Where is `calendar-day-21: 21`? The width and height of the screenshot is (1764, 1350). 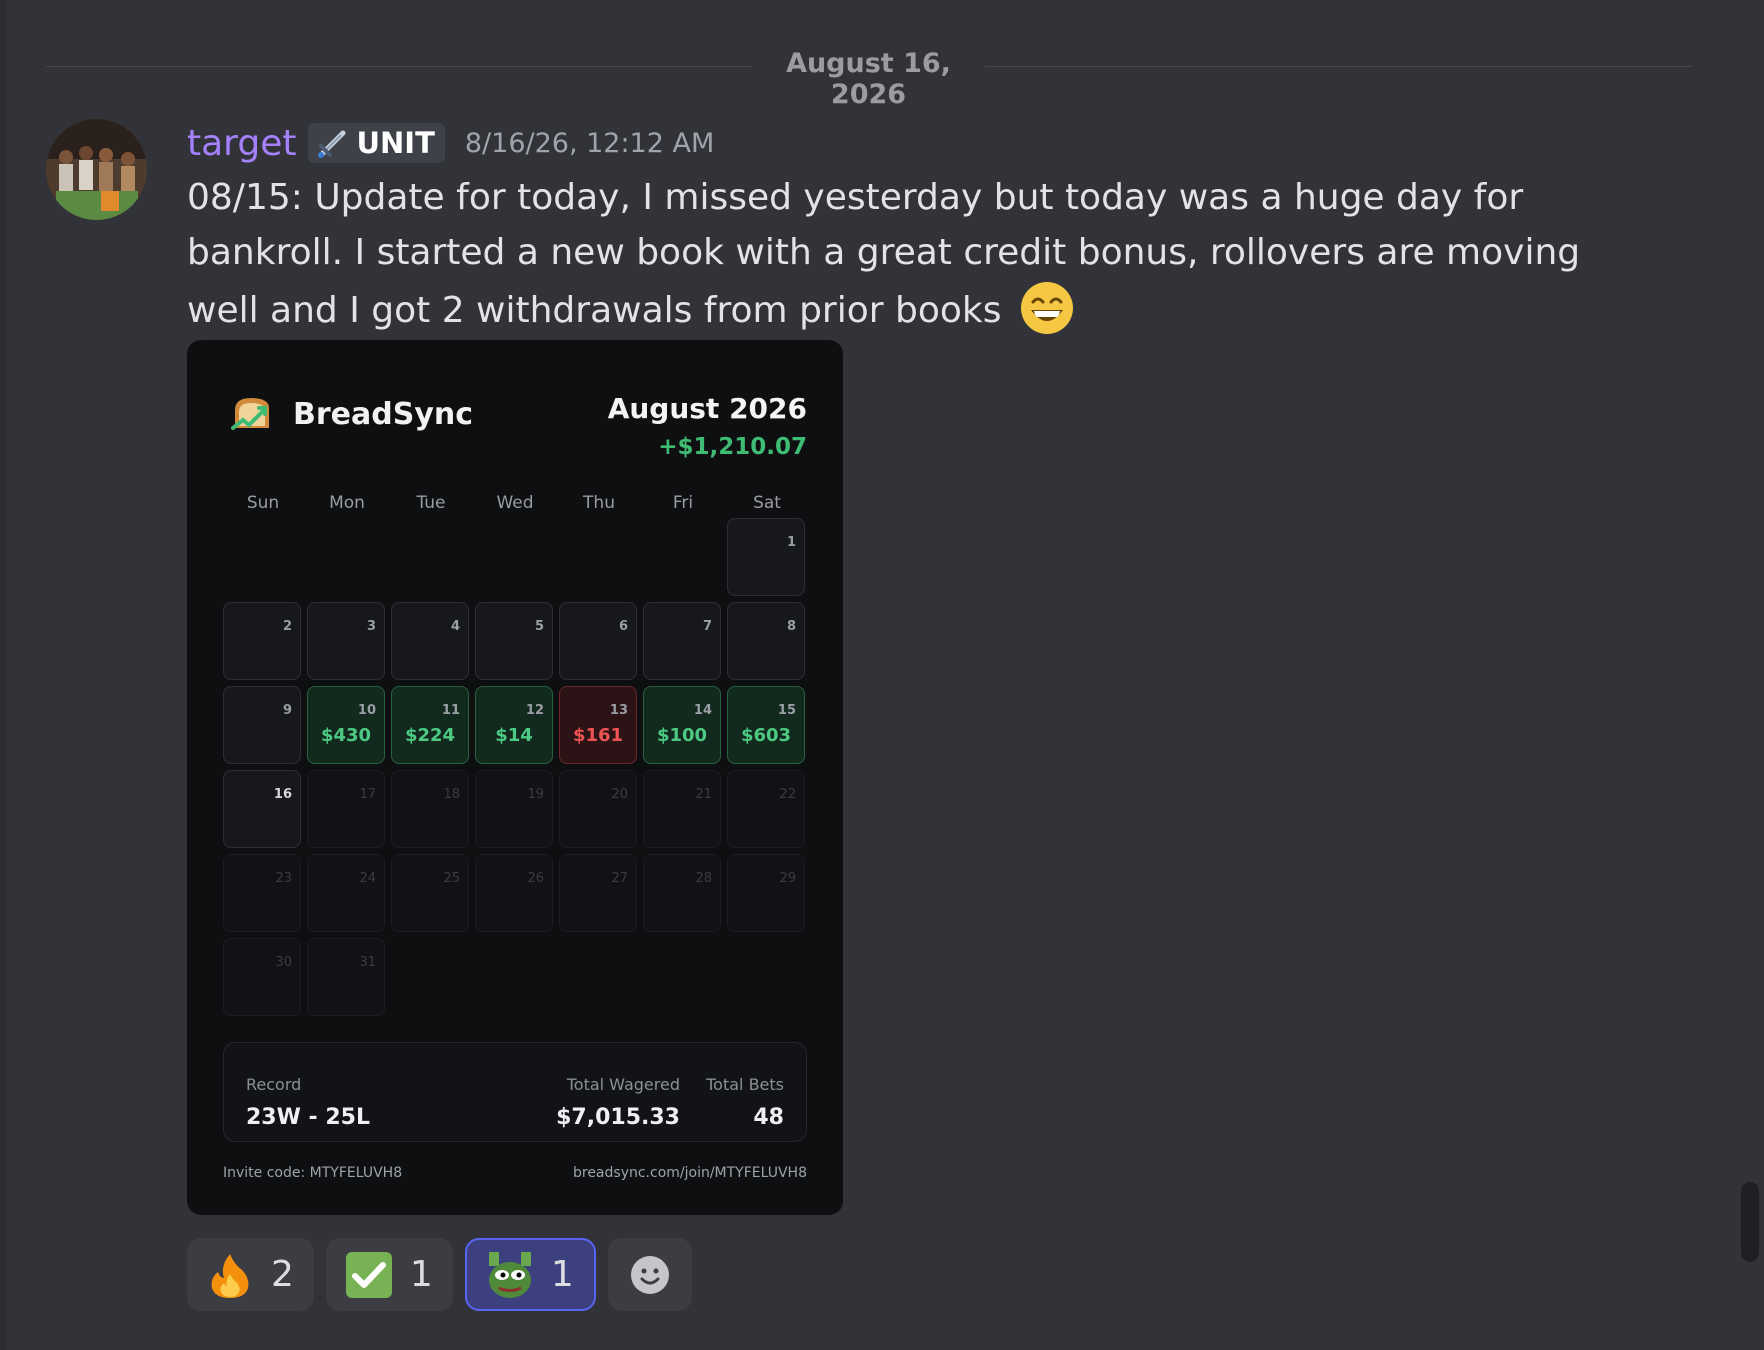 calendar-day-21: 21 is located at coordinates (682, 809).